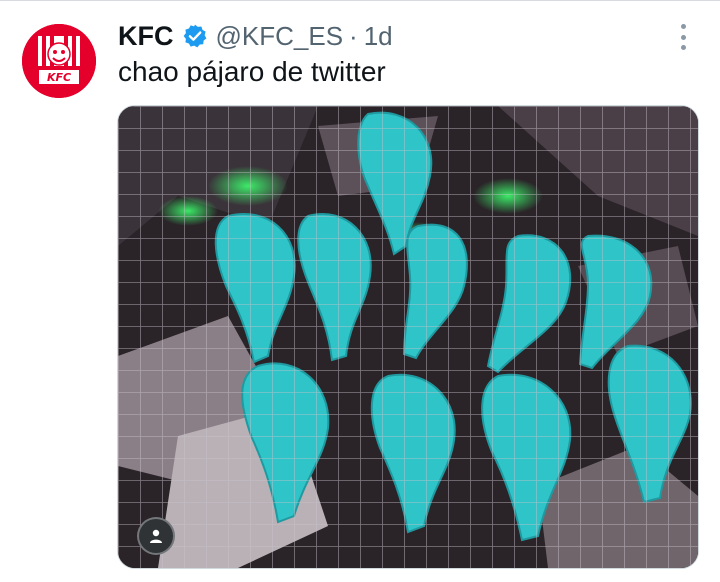 This screenshot has height=582, width=720. I want to click on tweet-header: KFC @KFC_ES · 1d, so click(255, 36).